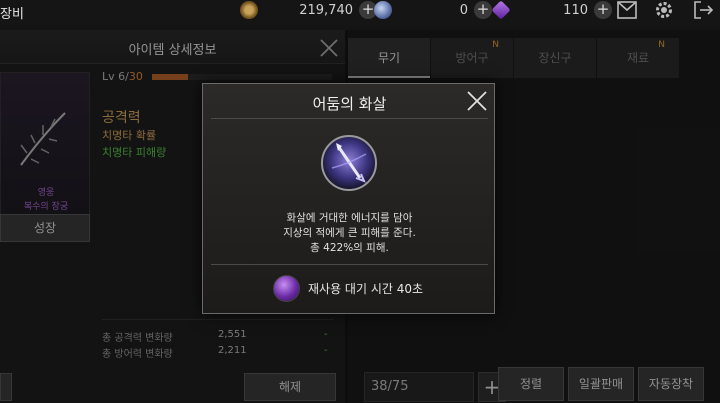 The height and width of the screenshot is (403, 720). I want to click on crystal-value: 0, so click(463, 10).